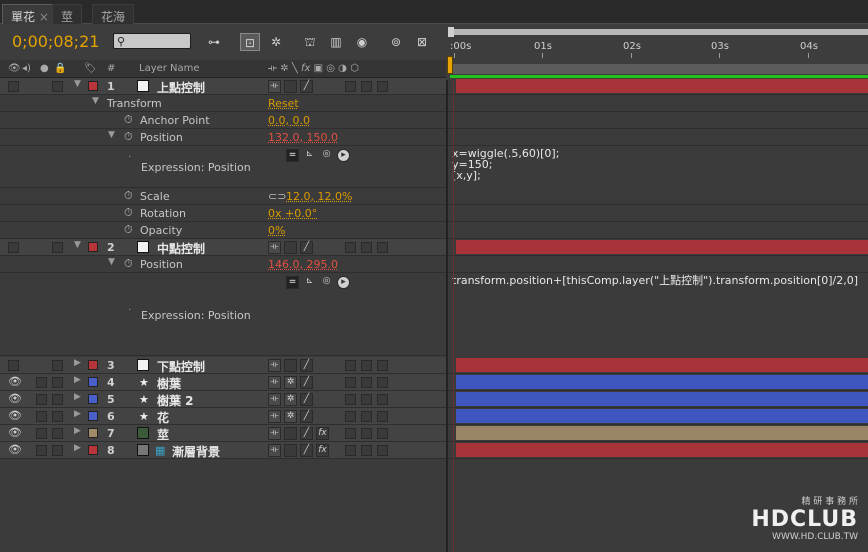 The height and width of the screenshot is (552, 868). Describe the element at coordinates (451, 32) in the screenshot. I see `time-navigator-start-handle` at that location.